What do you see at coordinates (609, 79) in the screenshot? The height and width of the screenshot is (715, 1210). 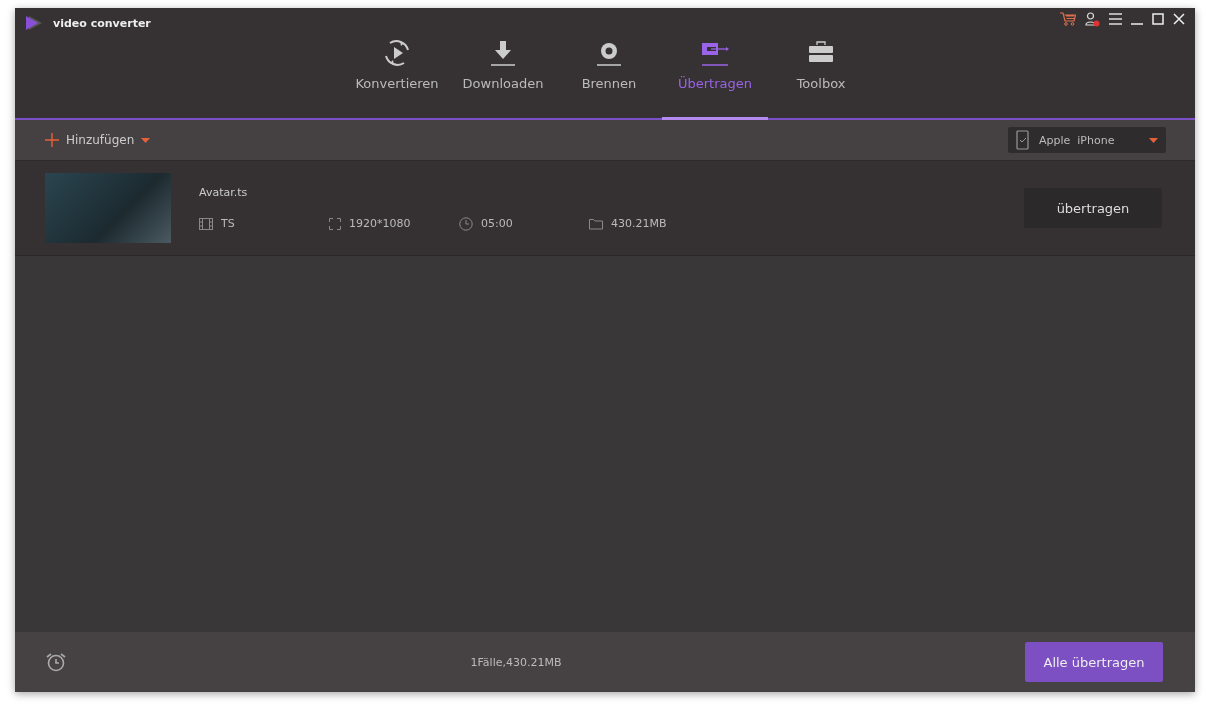 I see `nav-tab: Brennen` at bounding box center [609, 79].